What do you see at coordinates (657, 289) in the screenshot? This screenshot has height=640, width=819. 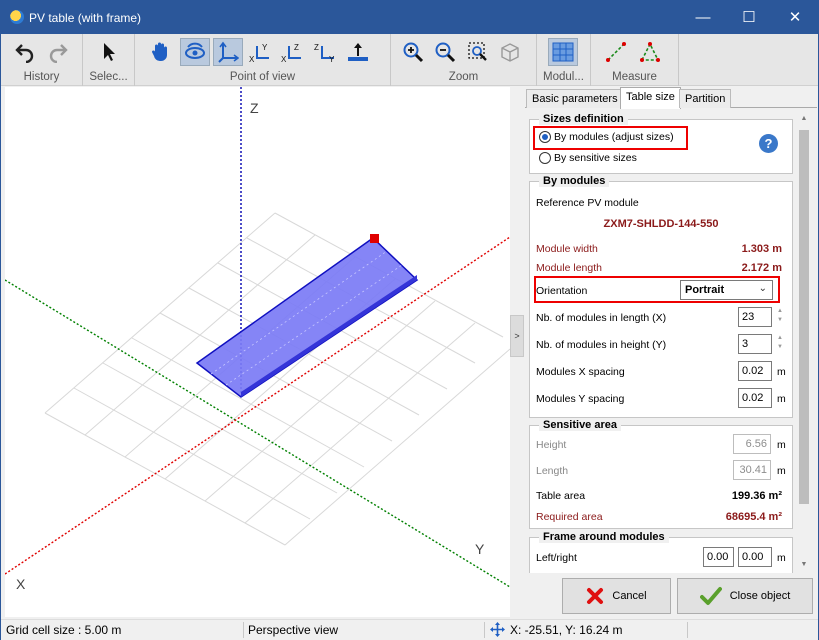 I see `orientation-highlight` at bounding box center [657, 289].